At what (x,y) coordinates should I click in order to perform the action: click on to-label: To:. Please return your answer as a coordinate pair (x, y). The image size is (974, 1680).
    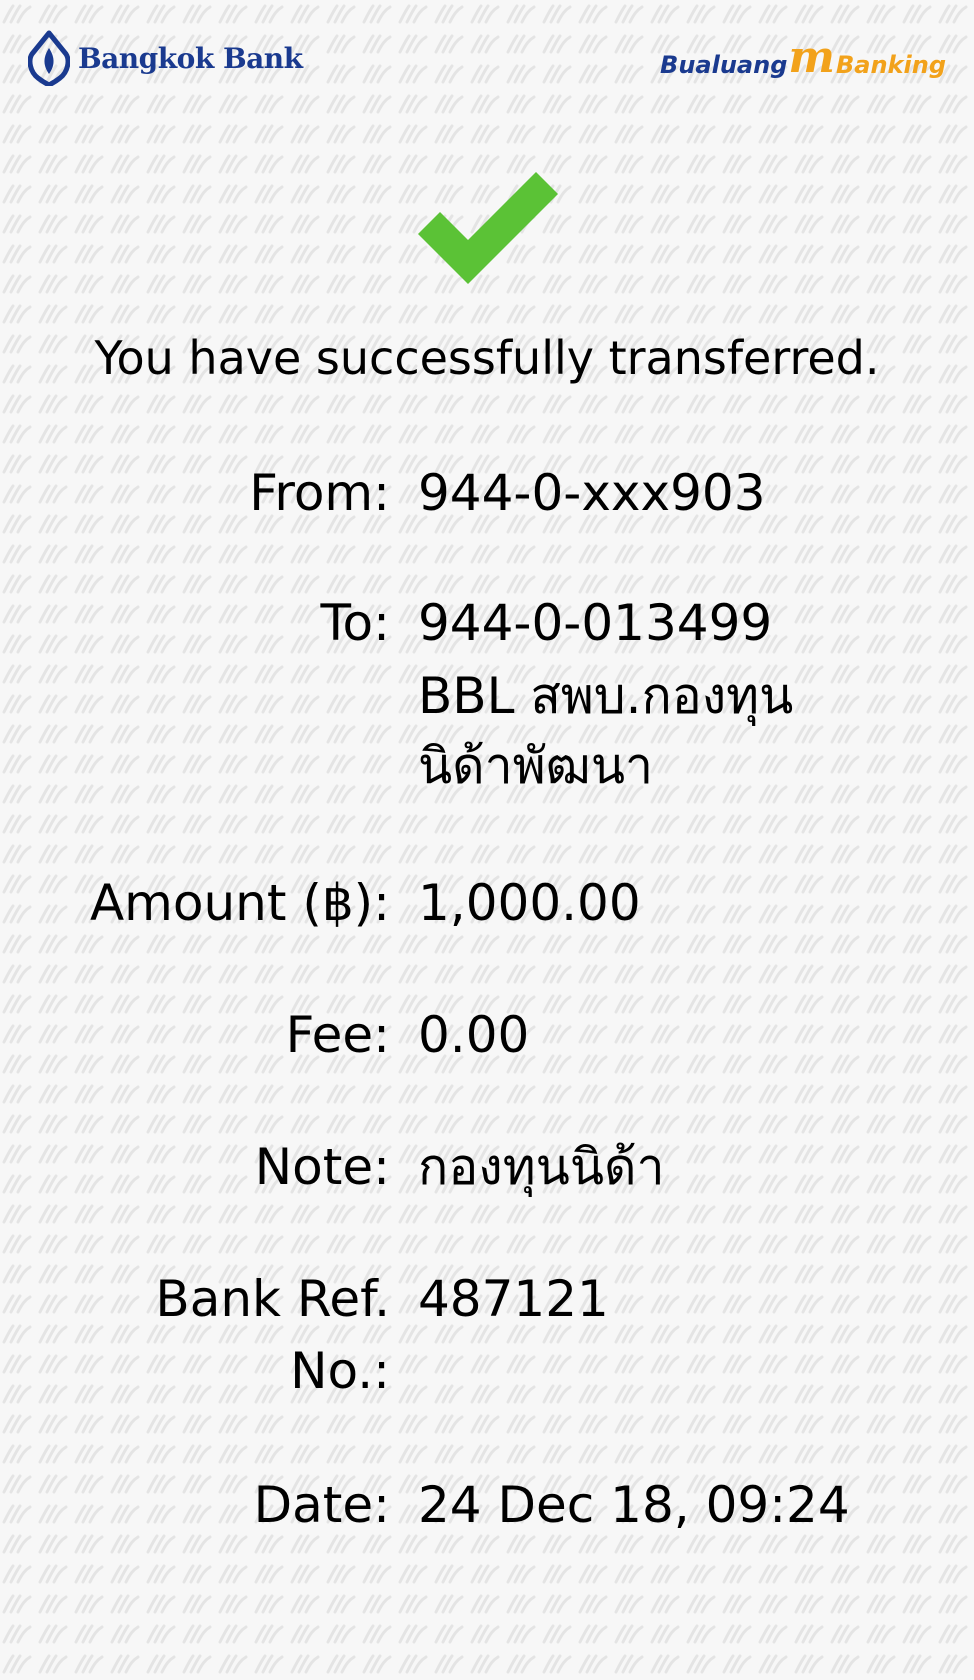
    Looking at the image, I should click on (355, 623).